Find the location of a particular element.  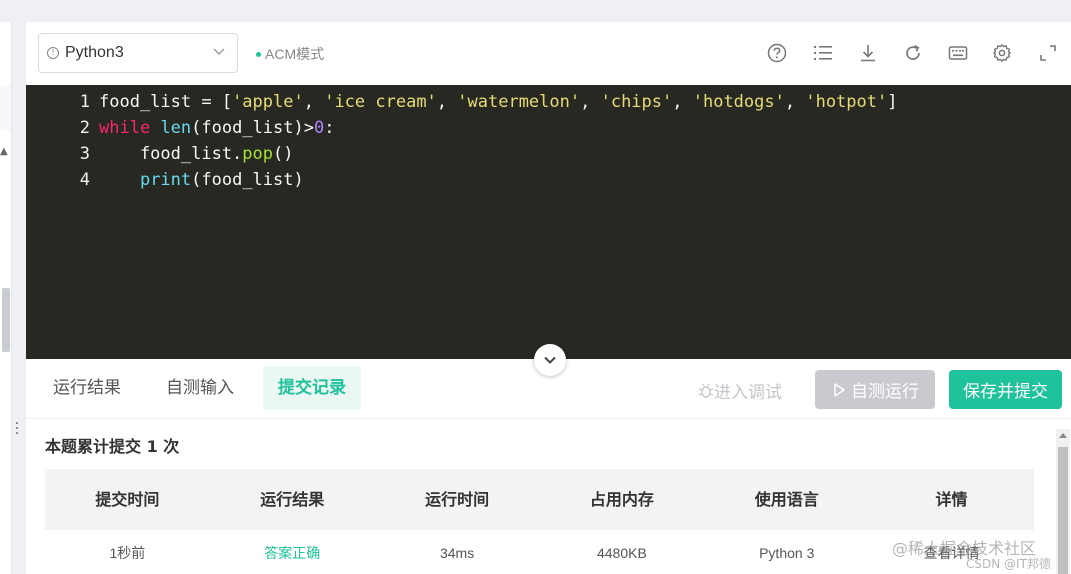

code-token: print is located at coordinates (165, 180).